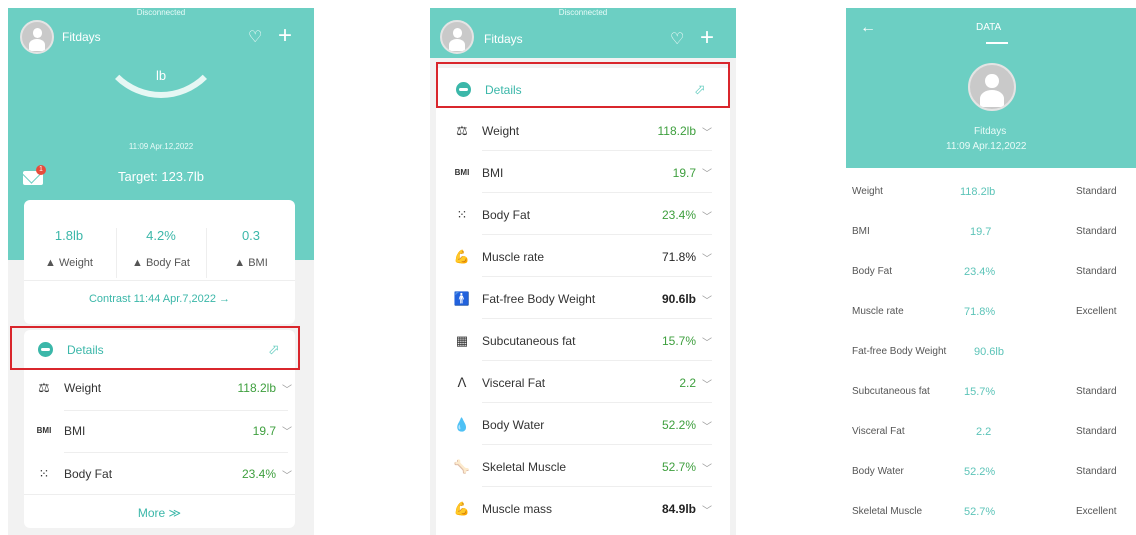 The width and height of the screenshot is (1136, 535). What do you see at coordinates (69, 248) in the screenshot?
I see `stat-weight: 1.8lb ▲ Weight` at bounding box center [69, 248].